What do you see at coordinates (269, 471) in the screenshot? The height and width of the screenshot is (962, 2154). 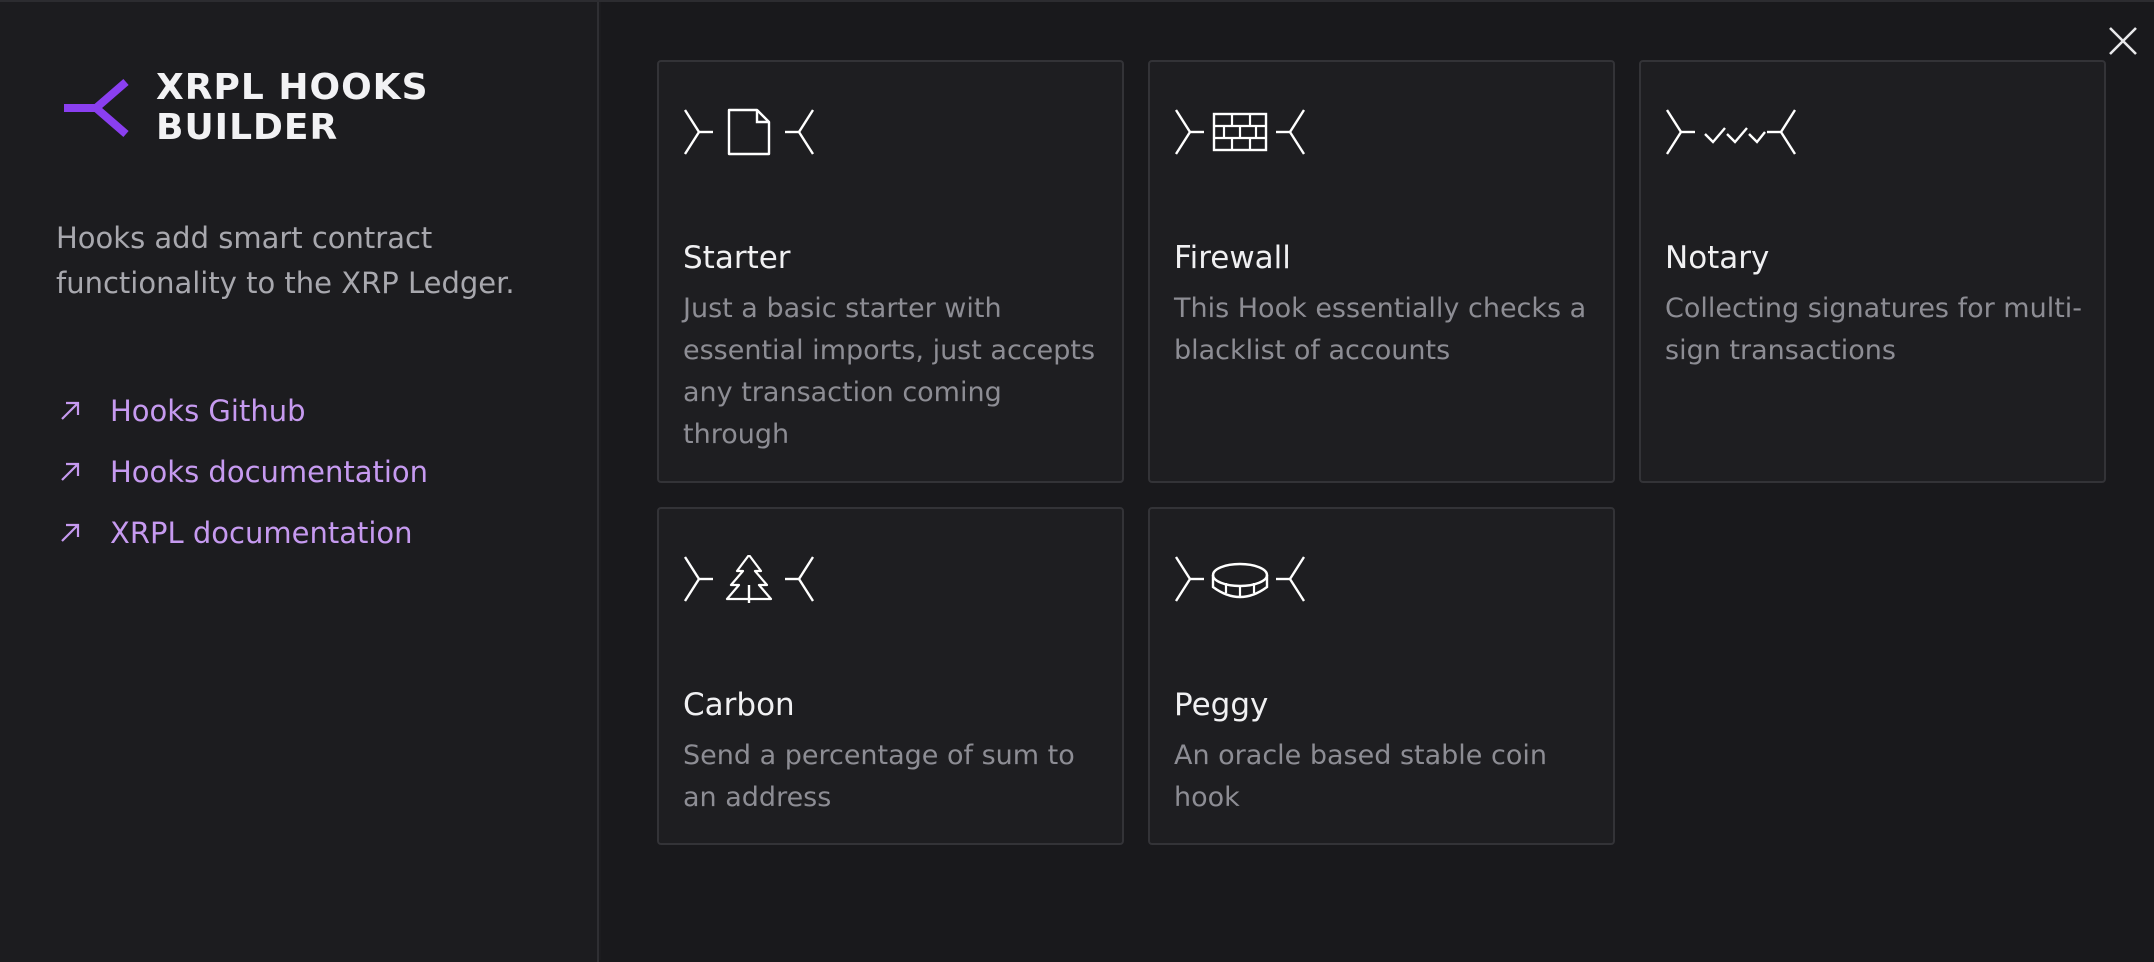 I see `link-label: Hooks documentation` at bounding box center [269, 471].